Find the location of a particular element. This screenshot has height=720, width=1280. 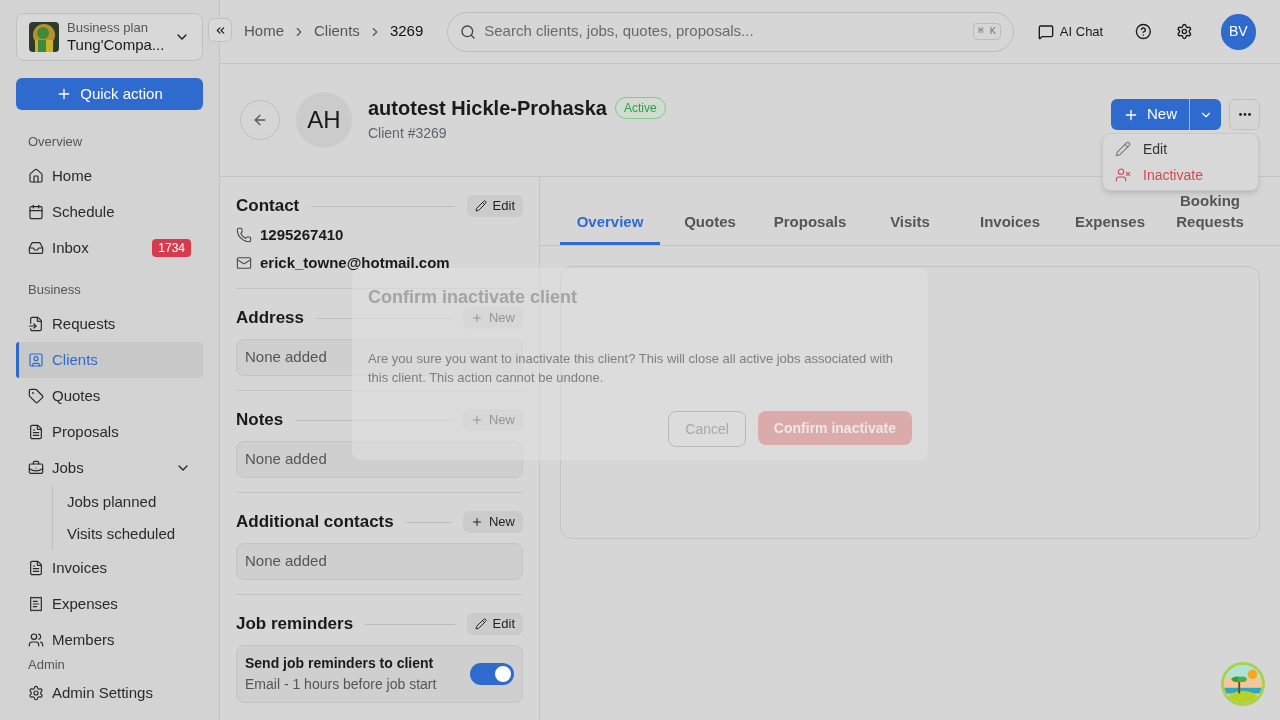

client-avatar: AH is located at coordinates (324, 120).